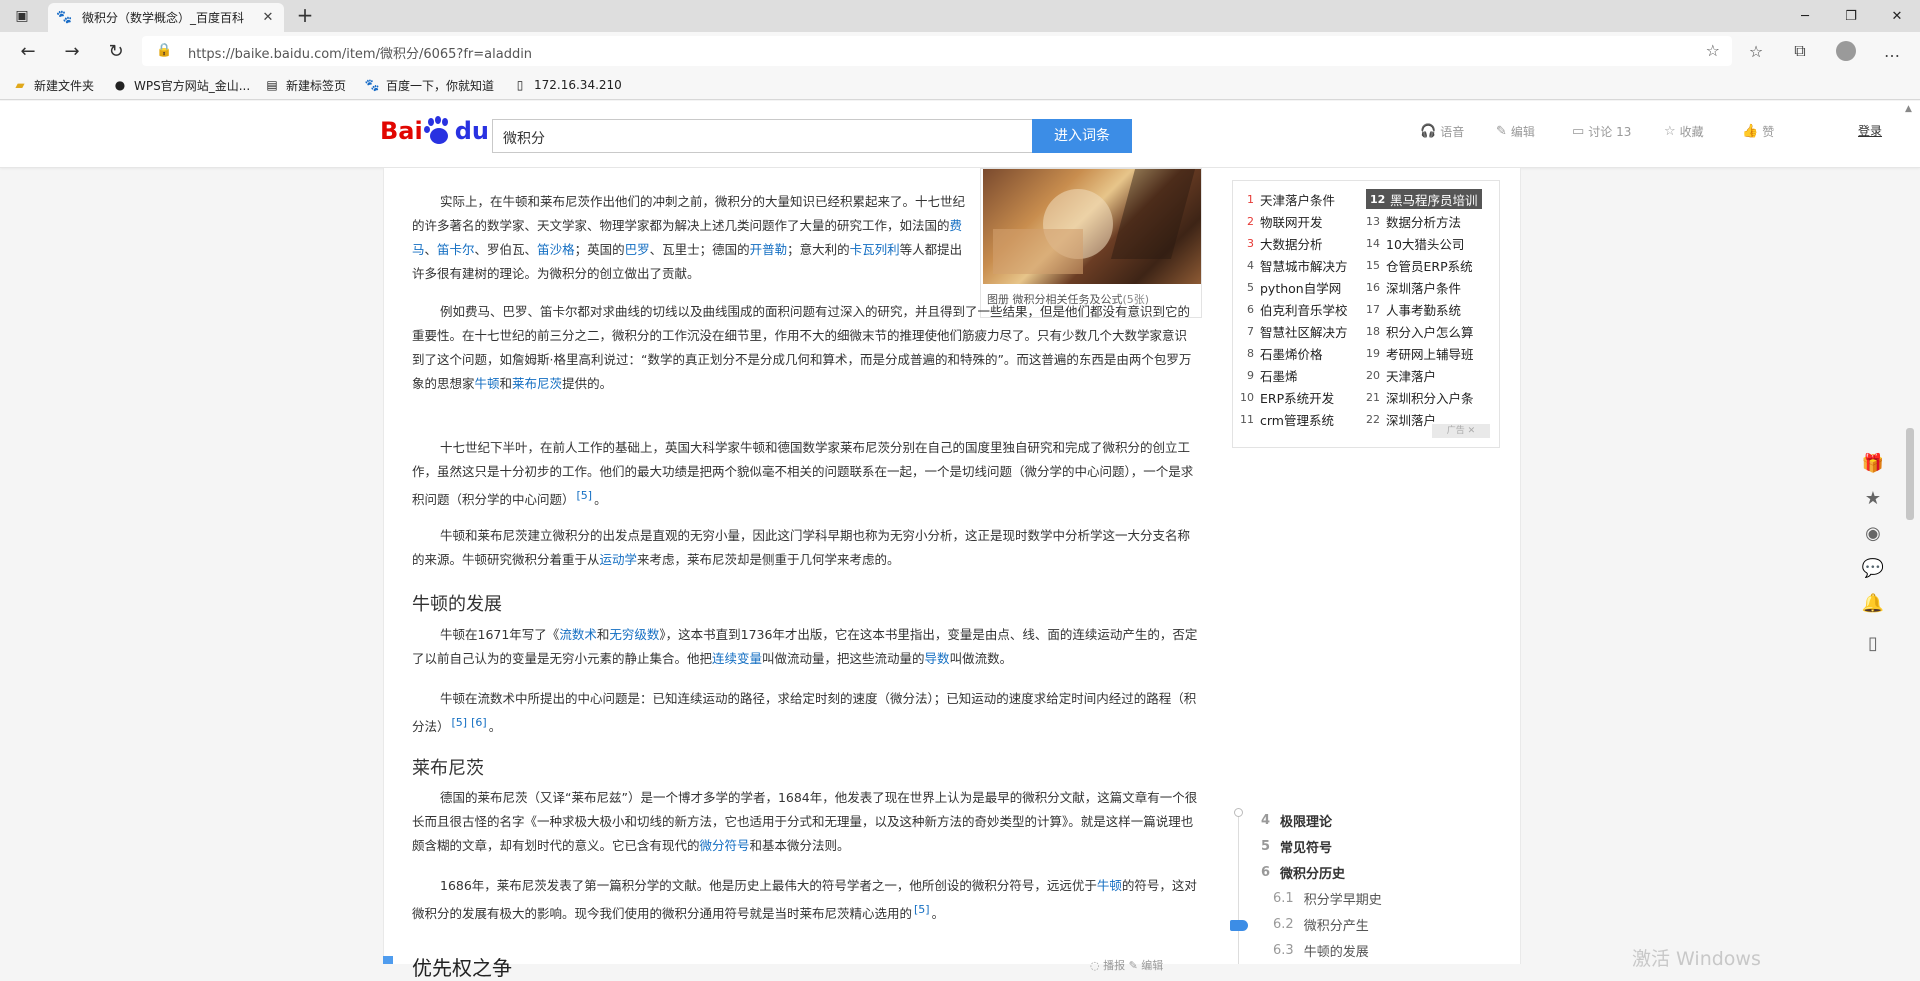 This screenshot has width=1920, height=981. What do you see at coordinates (1424, 199) in the screenshot?
I see `hot-search-item: 12 黑马程序员培训` at bounding box center [1424, 199].